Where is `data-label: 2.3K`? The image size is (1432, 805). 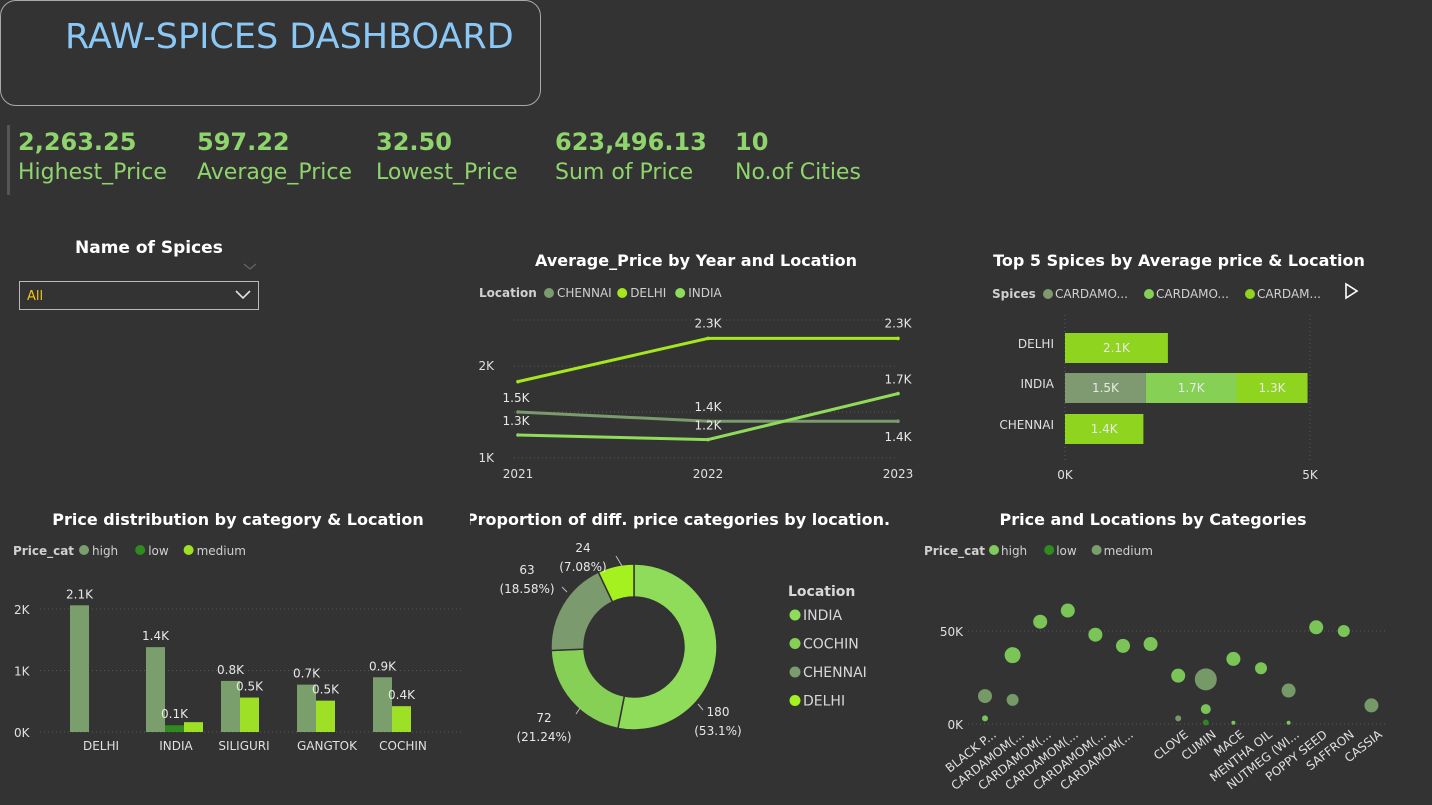 data-label: 2.3K is located at coordinates (899, 323).